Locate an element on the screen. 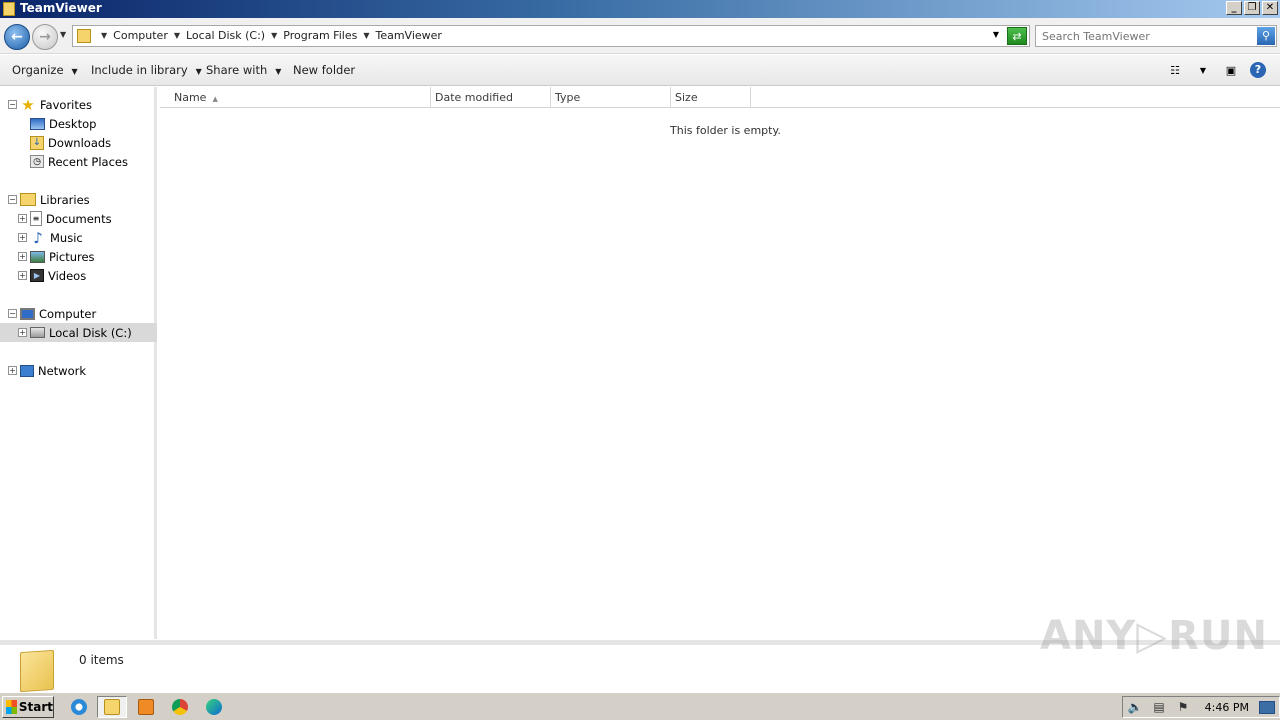 This screenshot has height=720, width=1280. expand-network-toggle: + is located at coordinates (12, 370).